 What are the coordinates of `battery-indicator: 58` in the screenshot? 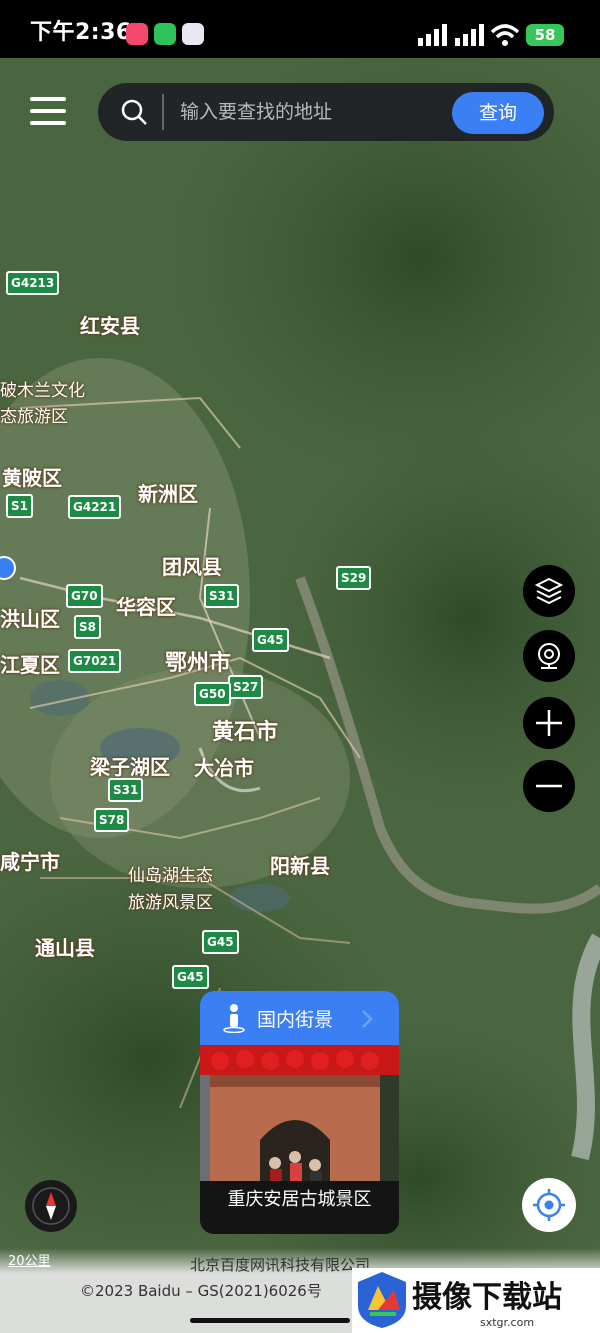 It's located at (545, 35).